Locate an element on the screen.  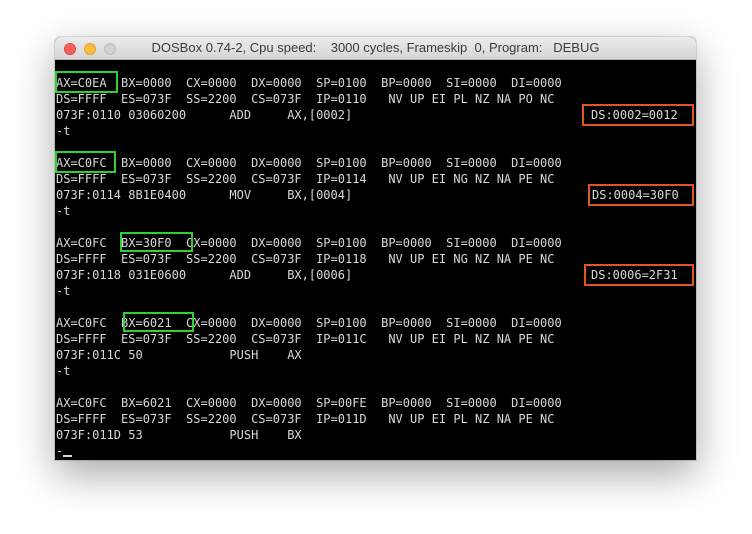
instruction-line: 073F:0110 03060200 ADD AX,[0002] is located at coordinates (204, 115).